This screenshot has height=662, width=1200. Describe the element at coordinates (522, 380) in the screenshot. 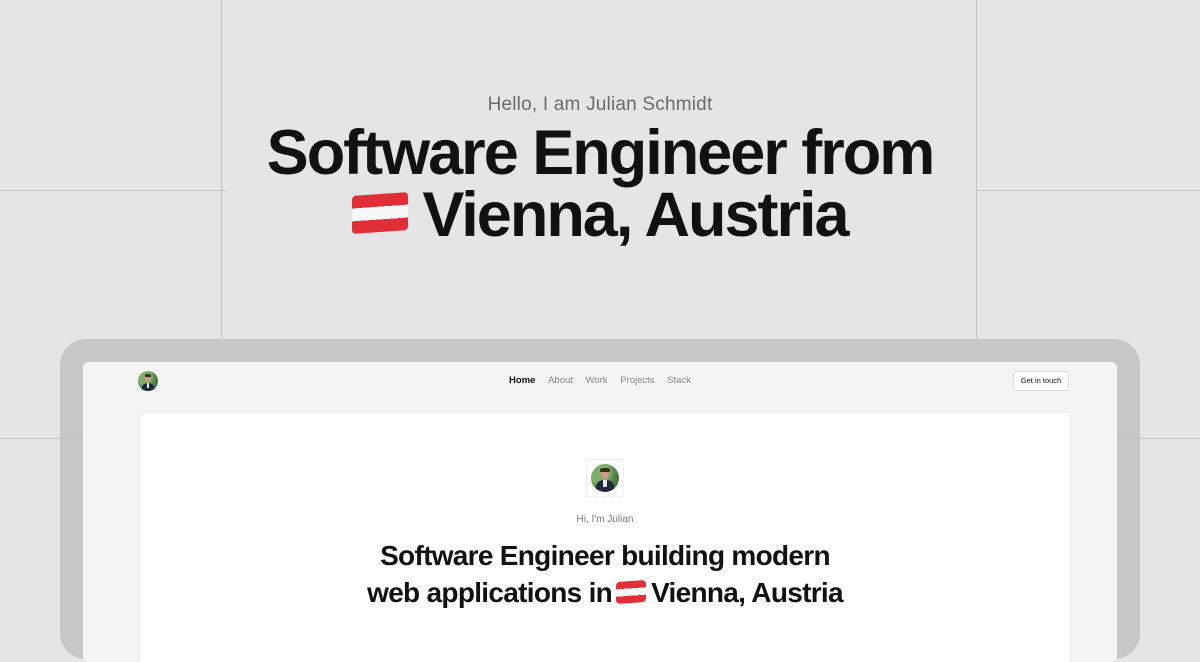

I see `nav-item-home: Home` at that location.